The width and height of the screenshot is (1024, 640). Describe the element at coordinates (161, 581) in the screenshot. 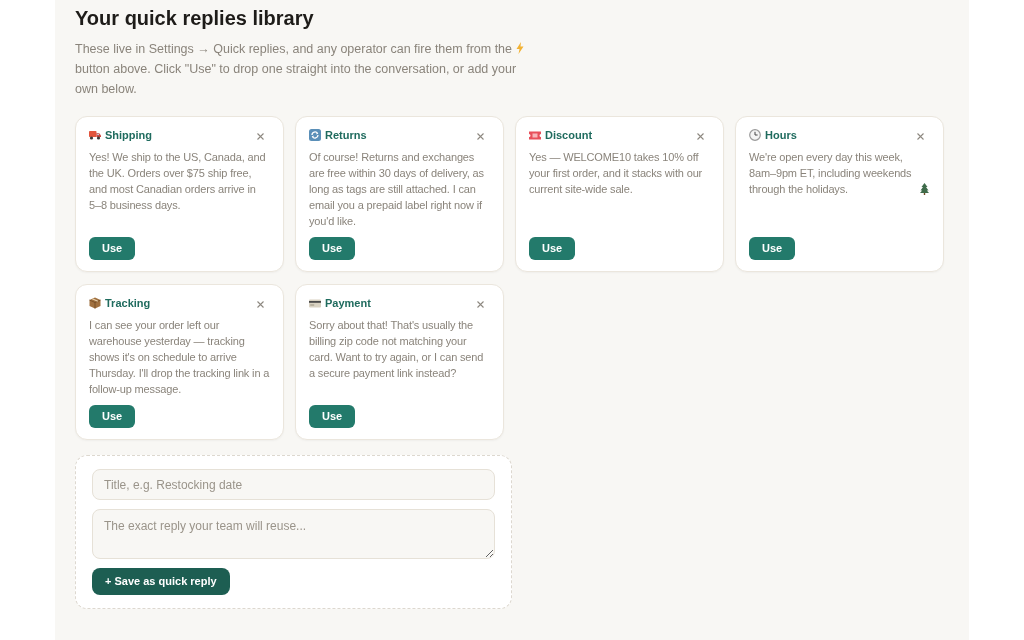

I see `save-quick-reply-button: + Save as quick reply` at that location.